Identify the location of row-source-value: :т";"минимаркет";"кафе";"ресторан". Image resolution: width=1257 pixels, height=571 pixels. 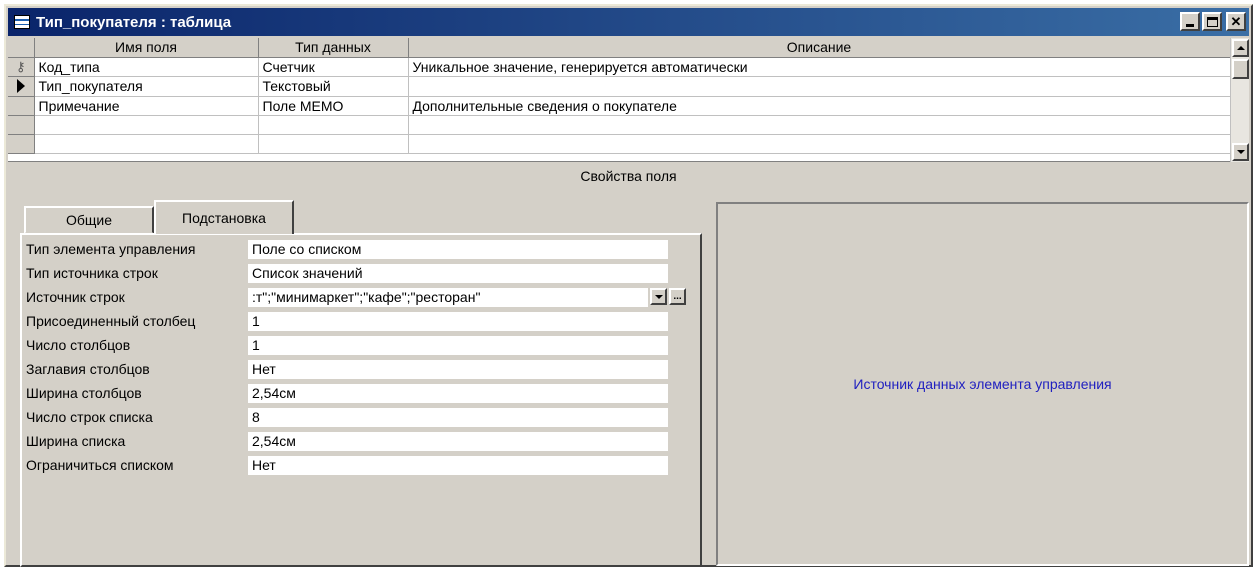
(366, 297).